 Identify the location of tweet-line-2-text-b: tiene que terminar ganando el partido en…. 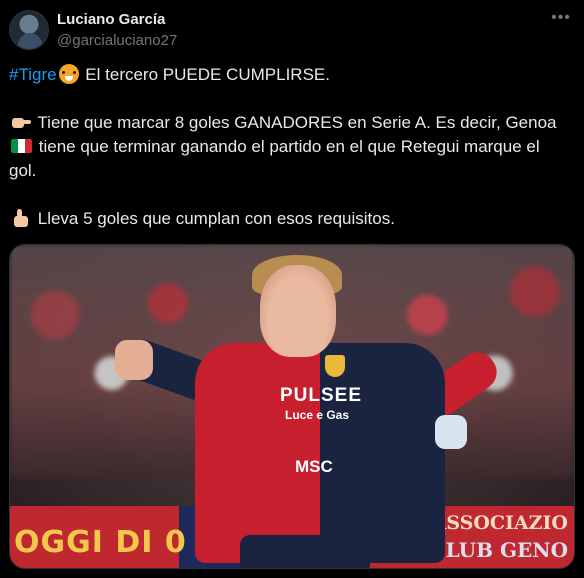
(289, 146).